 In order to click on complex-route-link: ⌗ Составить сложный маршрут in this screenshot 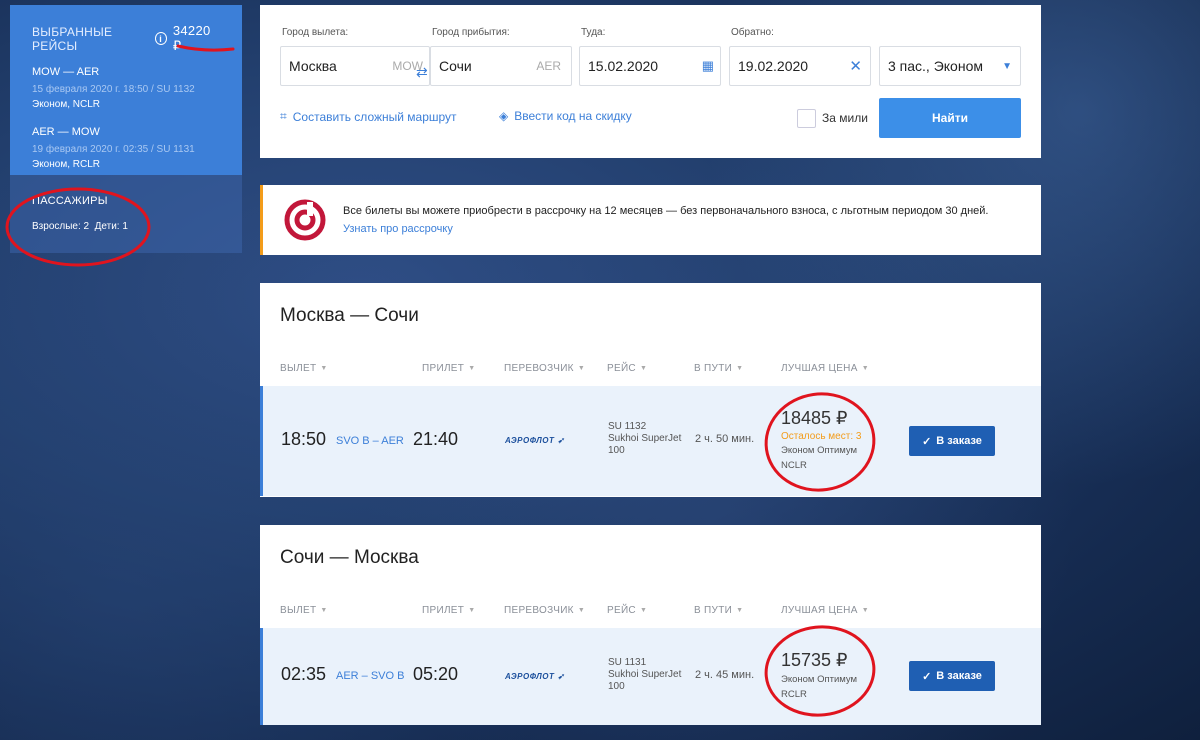, I will do `click(368, 116)`.